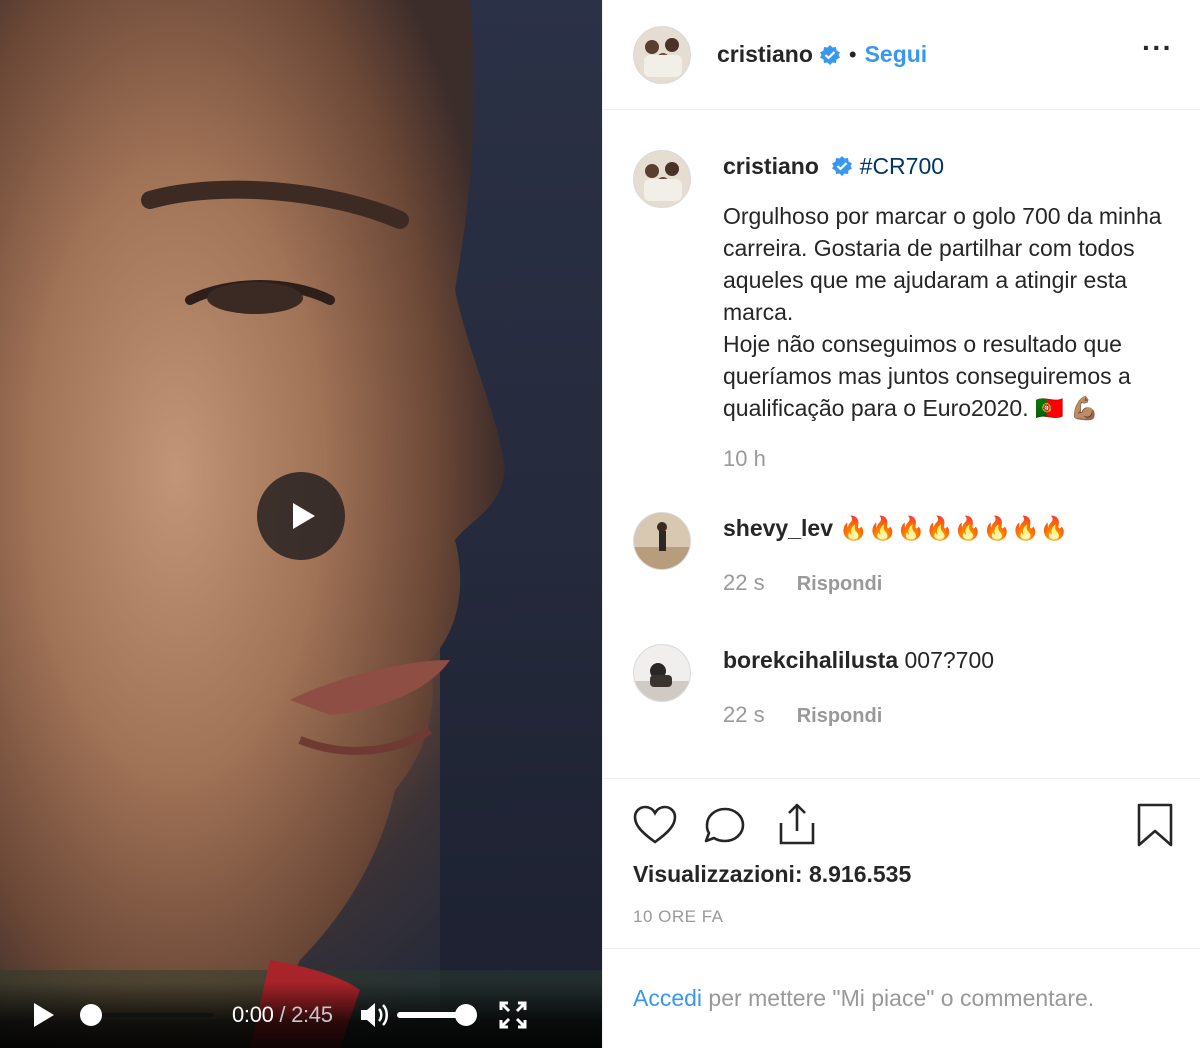 This screenshot has height=1048, width=1200. What do you see at coordinates (810, 660) in the screenshot?
I see `comment-username: borekcihalilusta` at bounding box center [810, 660].